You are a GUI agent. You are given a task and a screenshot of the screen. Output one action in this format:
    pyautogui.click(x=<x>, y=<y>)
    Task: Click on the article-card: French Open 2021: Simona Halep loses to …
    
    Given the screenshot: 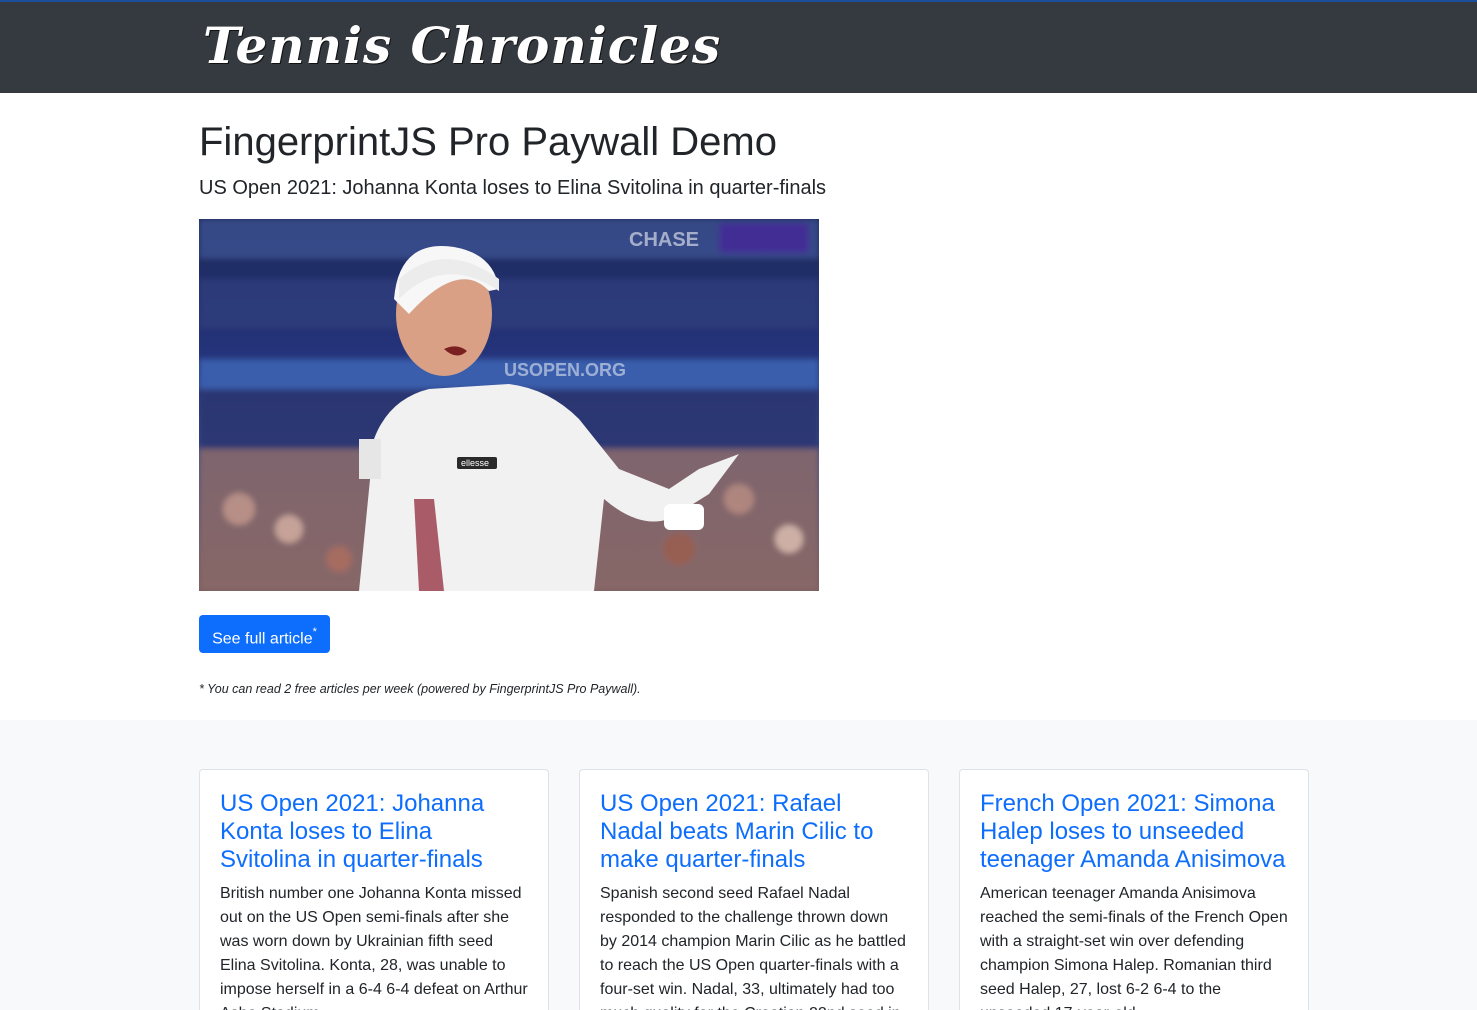 What is the action you would take?
    pyautogui.click(x=1134, y=889)
    